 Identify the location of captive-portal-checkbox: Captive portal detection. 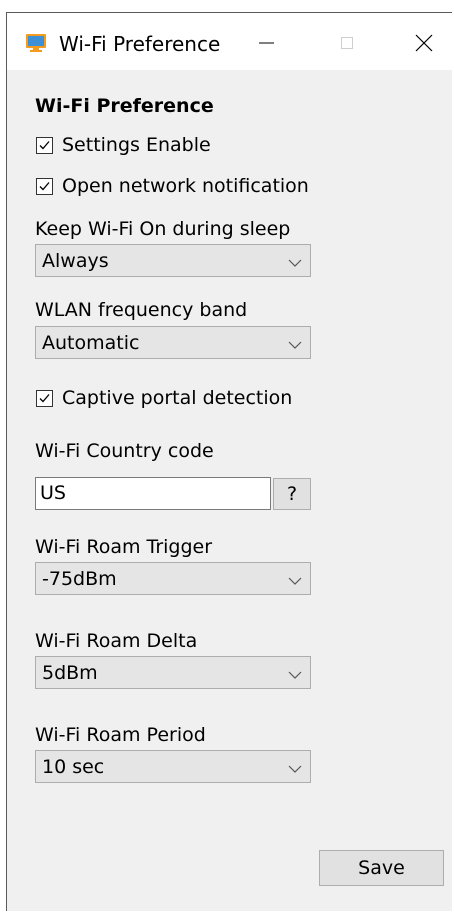
(164, 398).